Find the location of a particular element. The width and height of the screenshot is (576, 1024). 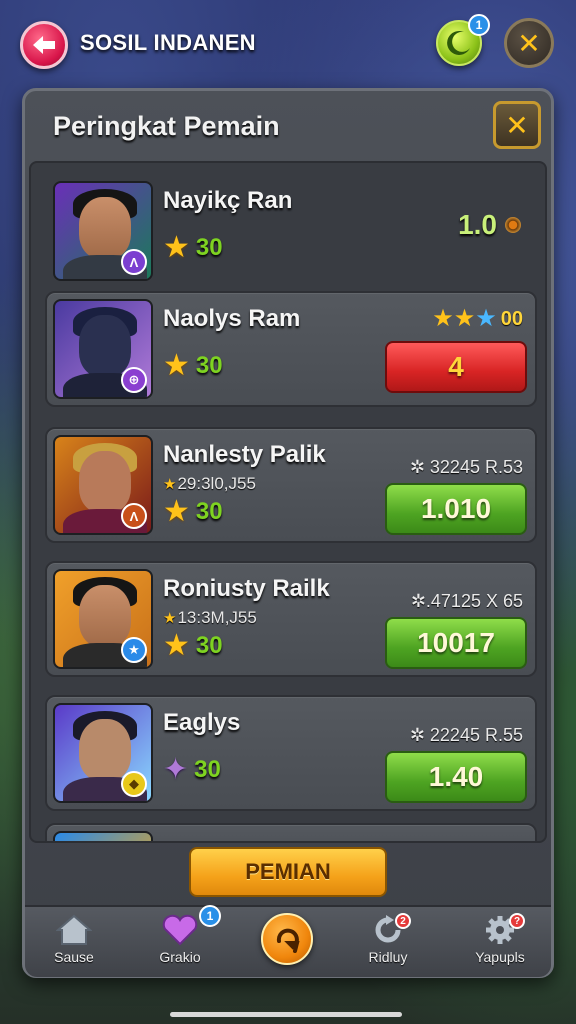

panel-close-button: ✕ is located at coordinates (517, 125).